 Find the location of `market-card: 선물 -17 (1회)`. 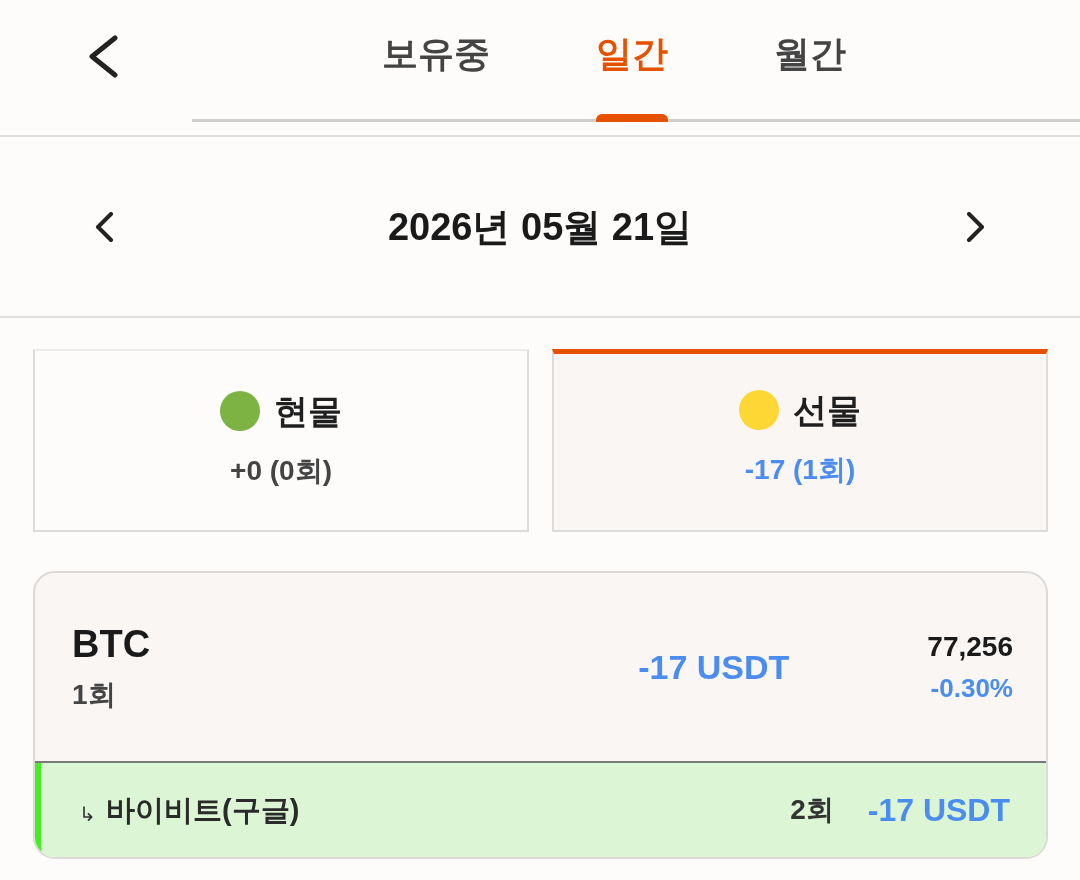

market-card: 선물 -17 (1회) is located at coordinates (800, 440).